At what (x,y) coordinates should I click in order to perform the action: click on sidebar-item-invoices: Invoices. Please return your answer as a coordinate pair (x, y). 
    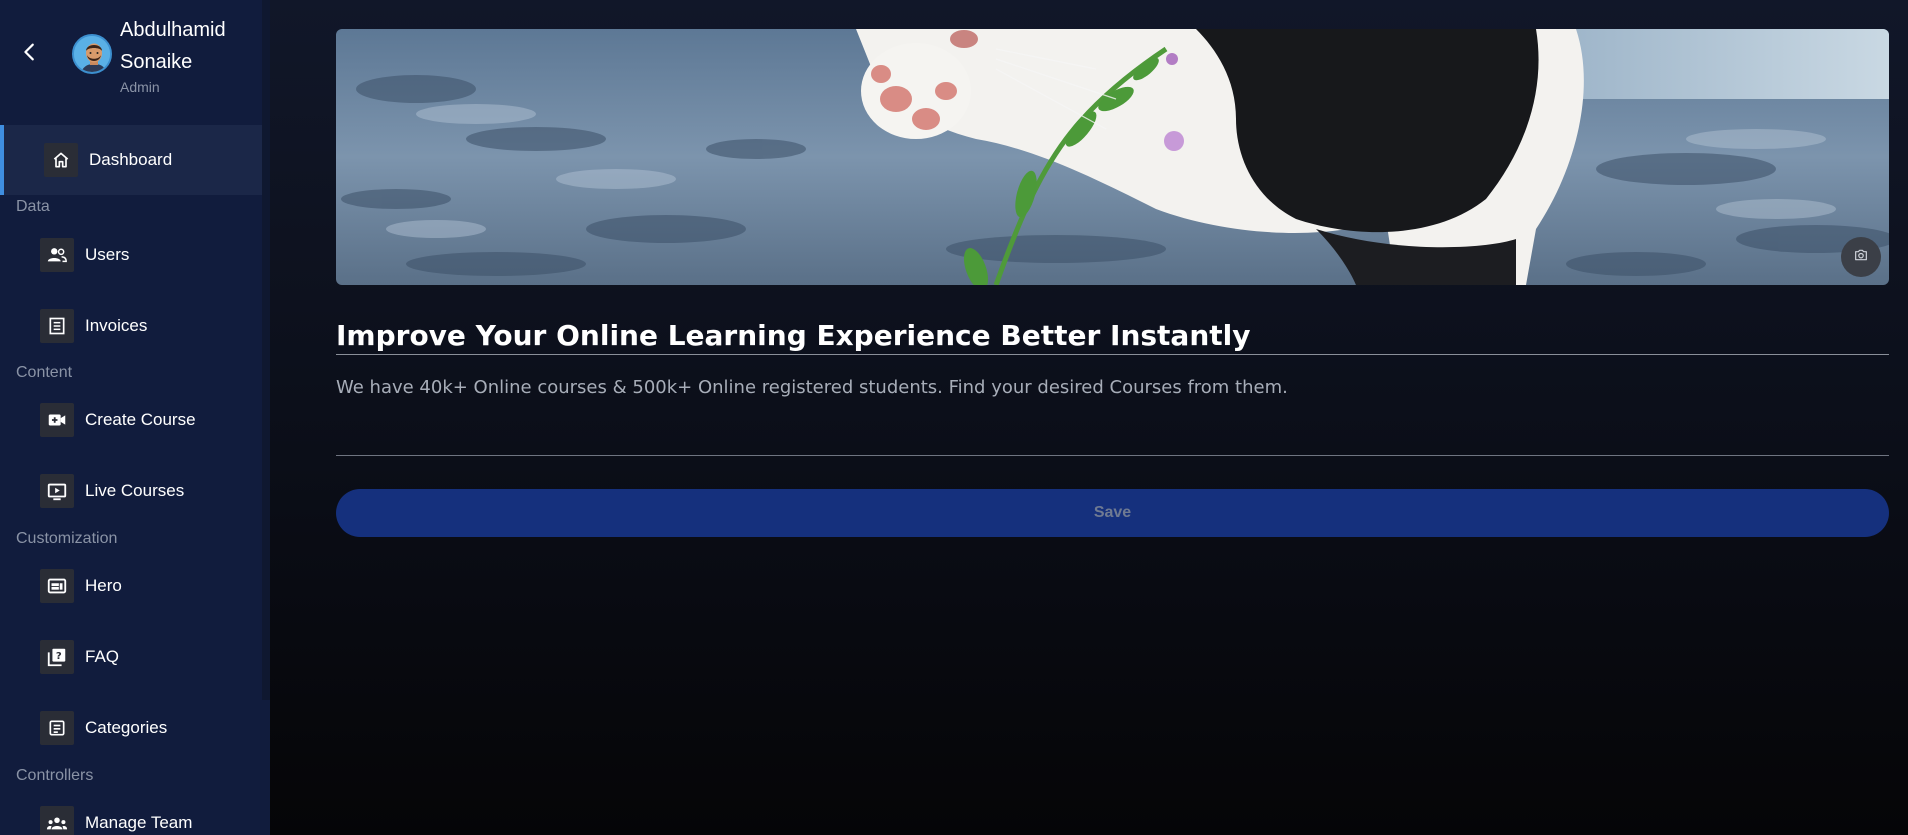
    Looking at the image, I should click on (131, 326).